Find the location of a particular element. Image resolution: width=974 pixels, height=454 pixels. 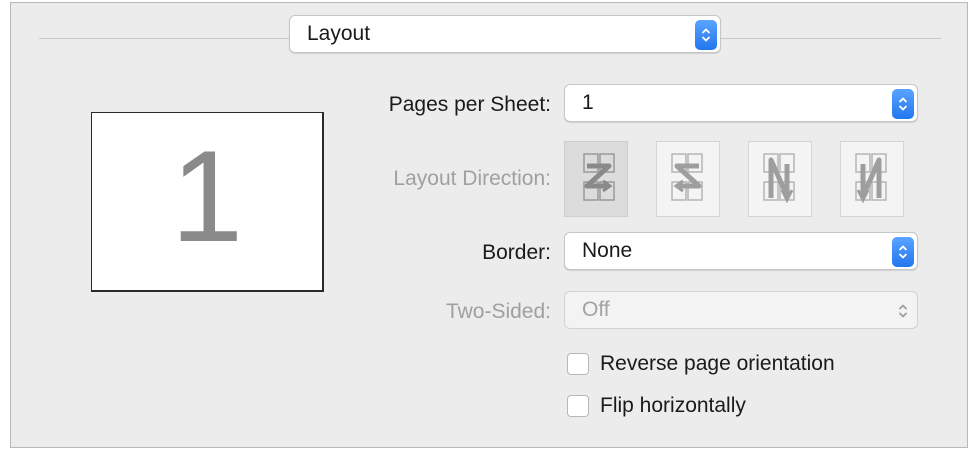

pages-per-sheet-label: Pages per Sheet: is located at coordinates (469, 104).